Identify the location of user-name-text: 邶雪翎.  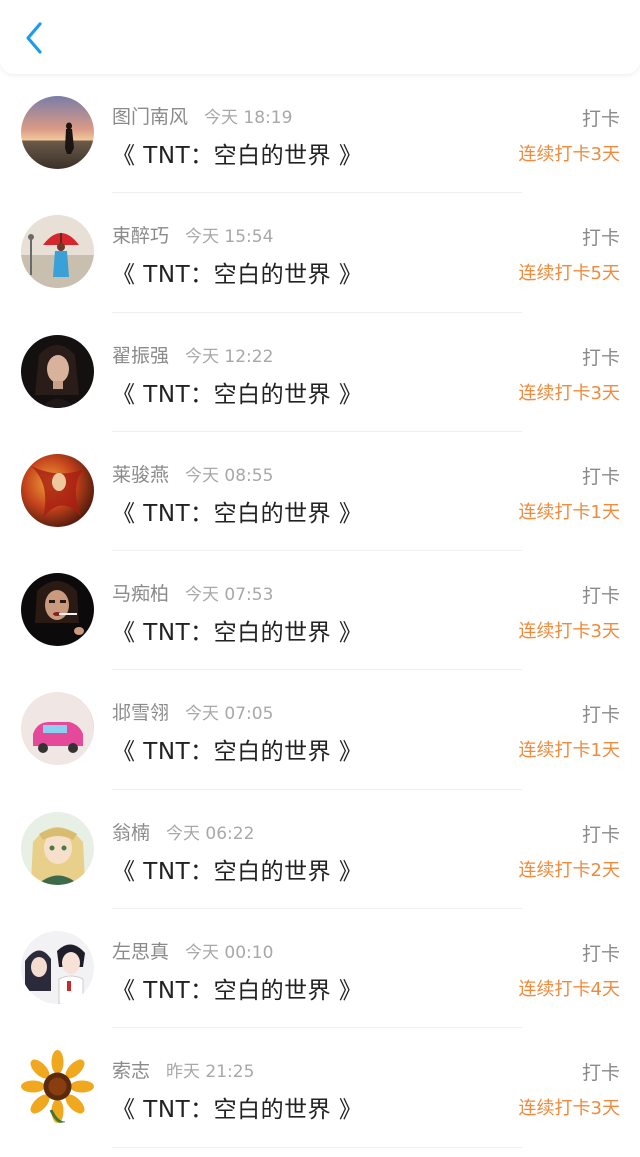
(141, 713).